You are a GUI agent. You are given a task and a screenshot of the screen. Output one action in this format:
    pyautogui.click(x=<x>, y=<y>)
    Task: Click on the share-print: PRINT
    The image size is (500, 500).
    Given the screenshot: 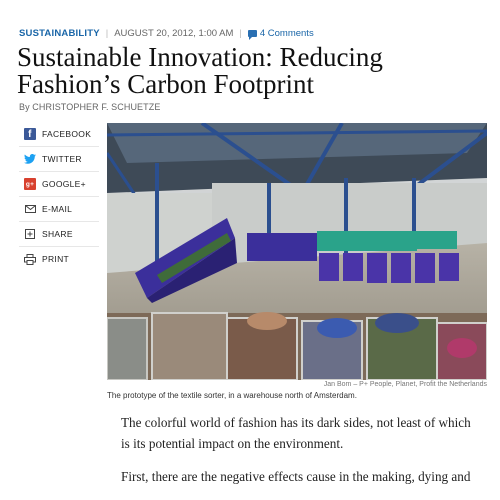 What is the action you would take?
    pyautogui.click(x=59, y=259)
    